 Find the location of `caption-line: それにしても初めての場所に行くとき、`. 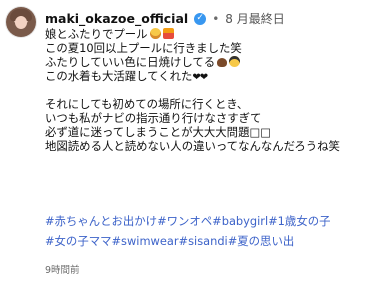

caption-line: それにしても初めての場所に行くとき、 is located at coordinates (147, 104).